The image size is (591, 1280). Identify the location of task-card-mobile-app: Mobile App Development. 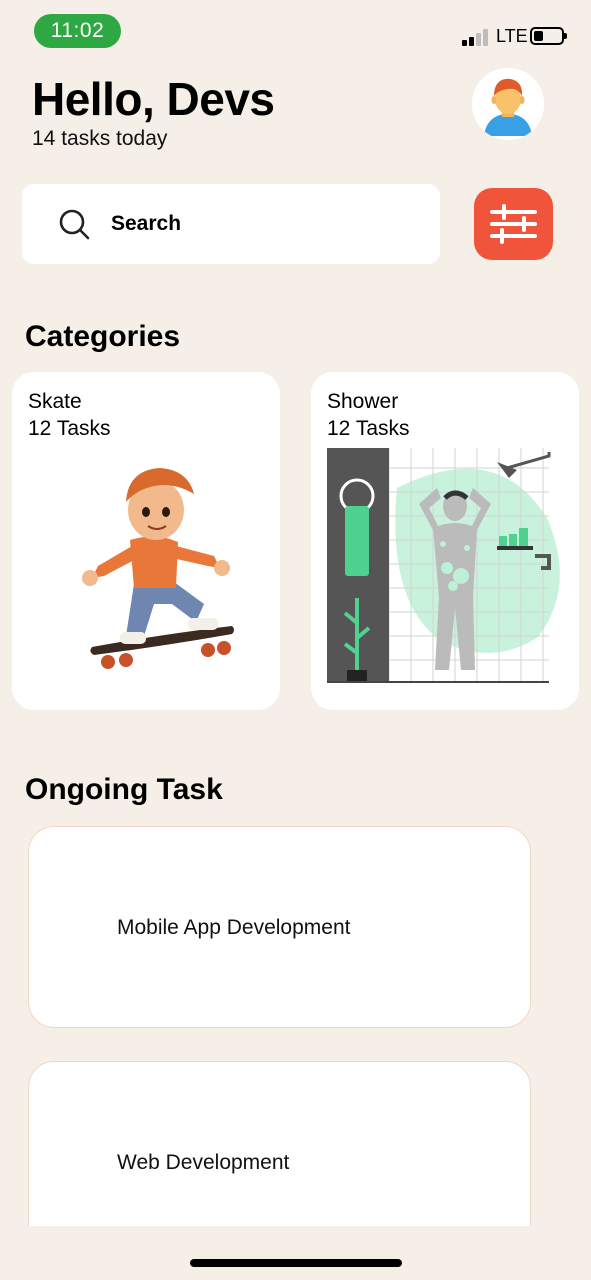
(279, 927).